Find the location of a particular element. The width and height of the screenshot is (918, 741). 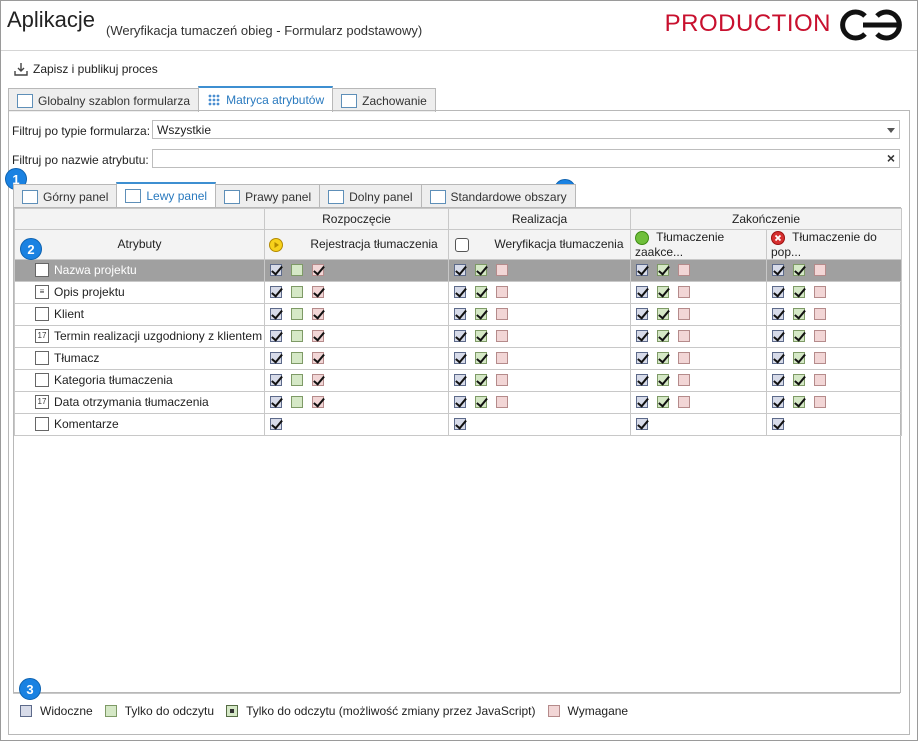

attribute-row: Tłumacz is located at coordinates (458, 358).